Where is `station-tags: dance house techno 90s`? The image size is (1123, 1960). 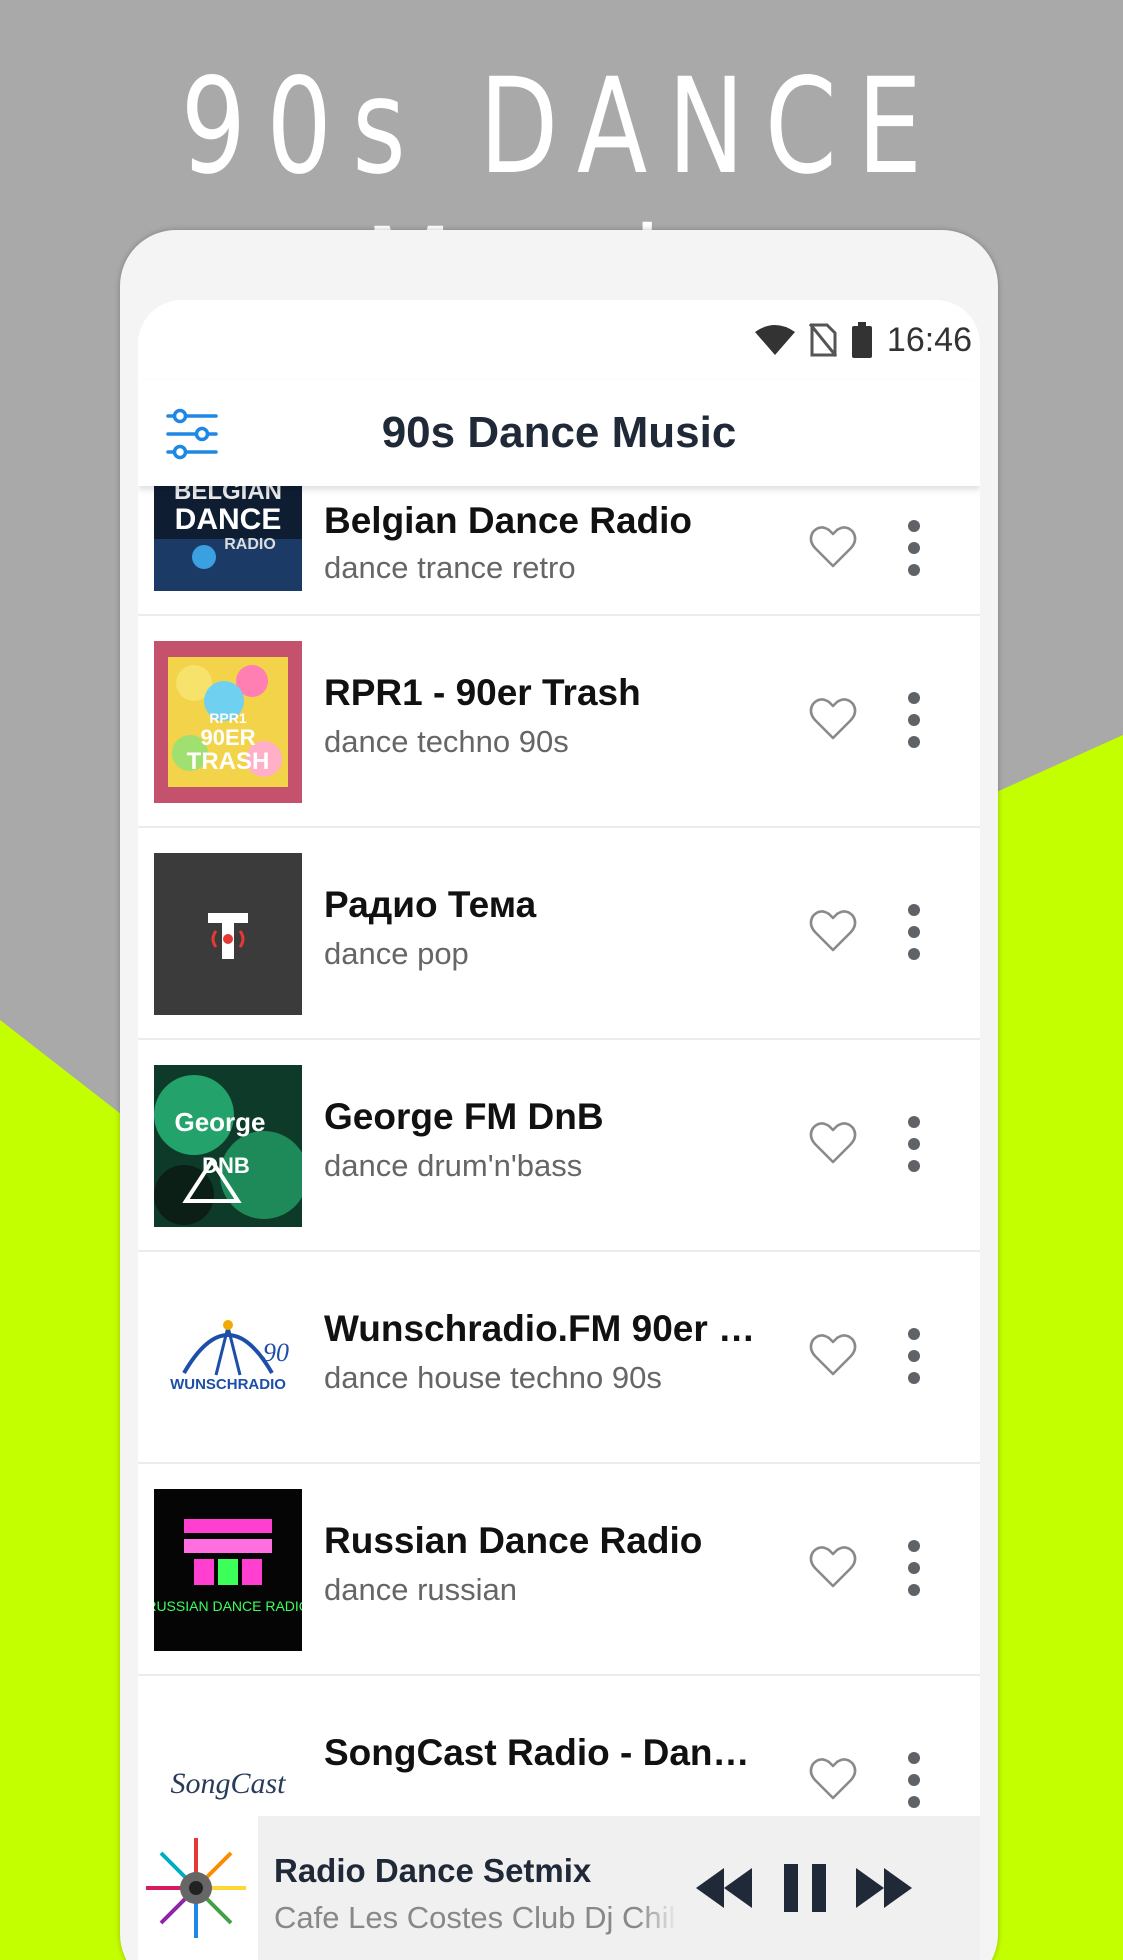
station-tags: dance house techno 90s is located at coordinates (493, 1377).